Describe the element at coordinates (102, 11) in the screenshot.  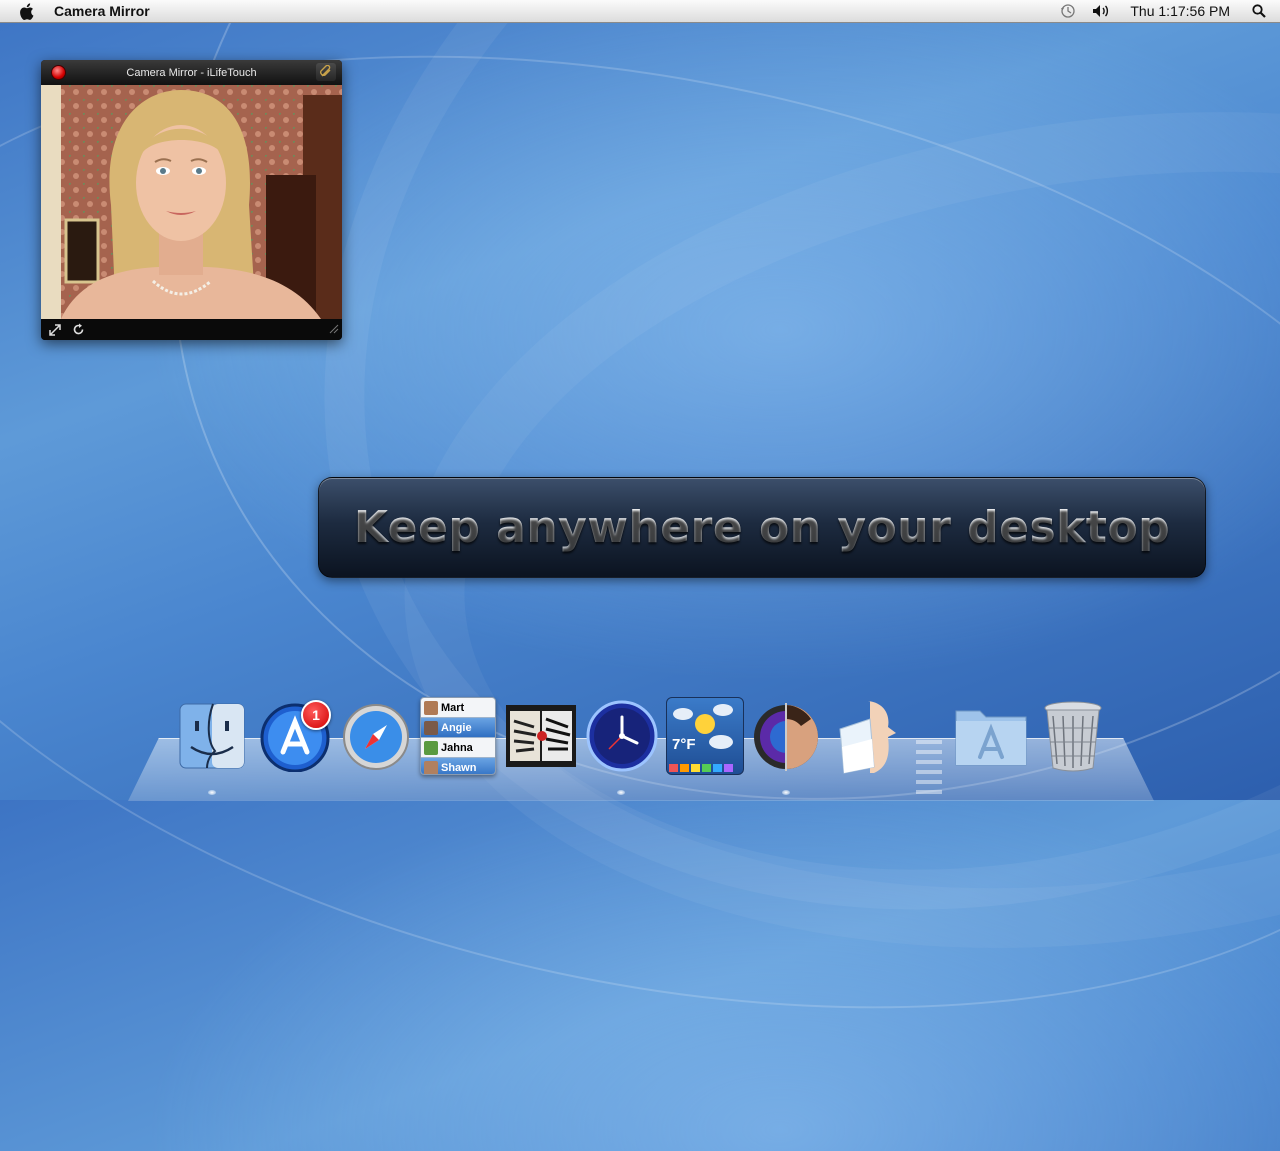
I see `app-menu-title: Camera Mirror` at that location.